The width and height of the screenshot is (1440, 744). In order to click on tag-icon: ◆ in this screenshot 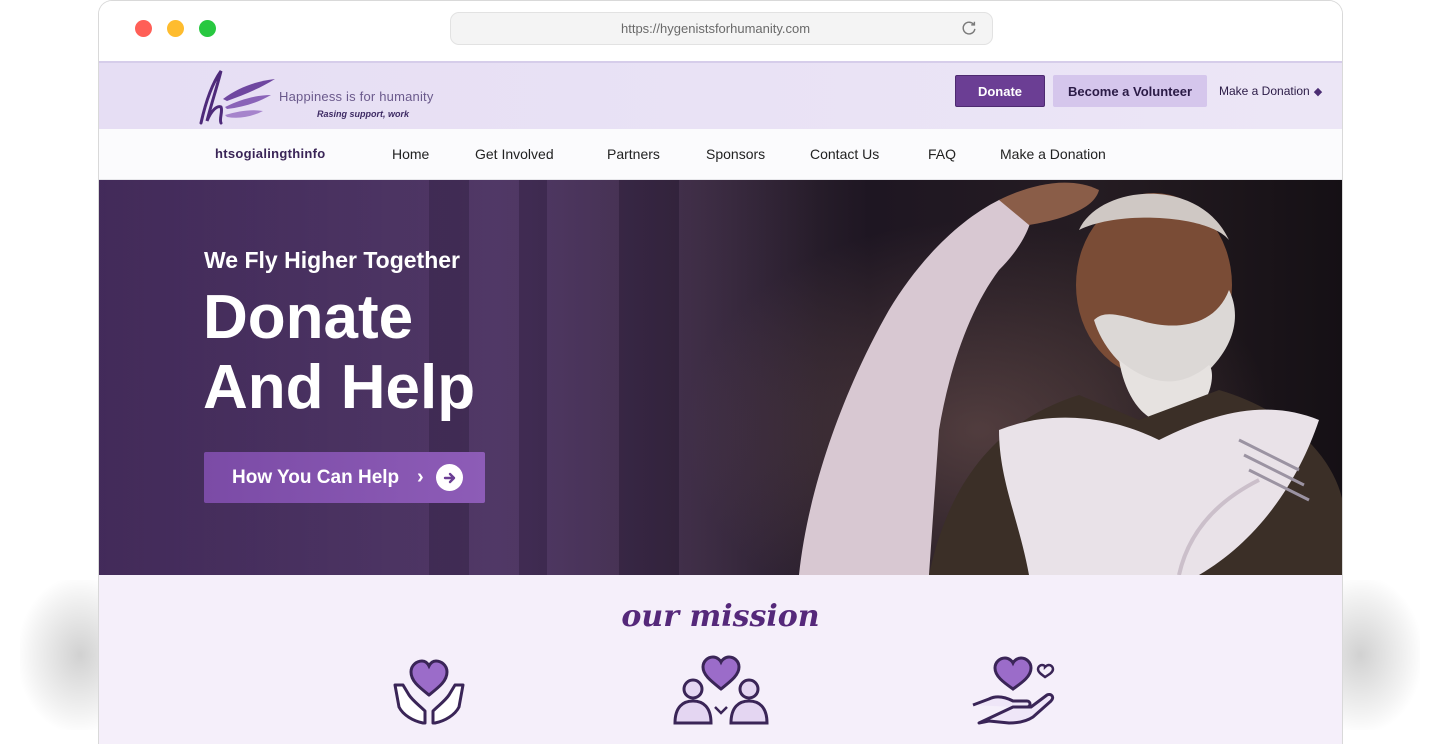, I will do `click(1318, 91)`.